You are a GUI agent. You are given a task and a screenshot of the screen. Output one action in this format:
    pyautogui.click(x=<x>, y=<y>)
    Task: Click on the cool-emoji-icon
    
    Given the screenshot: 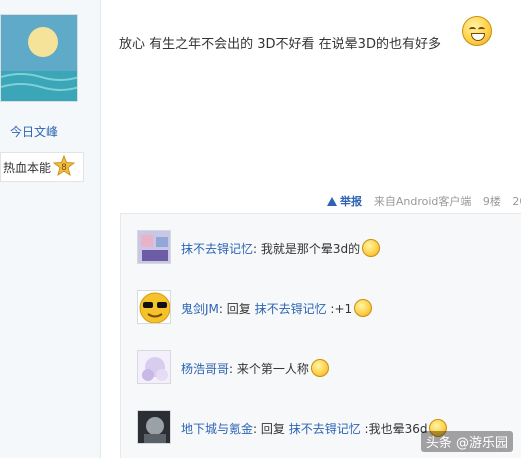 What is the action you would take?
    pyautogui.click(x=363, y=308)
    